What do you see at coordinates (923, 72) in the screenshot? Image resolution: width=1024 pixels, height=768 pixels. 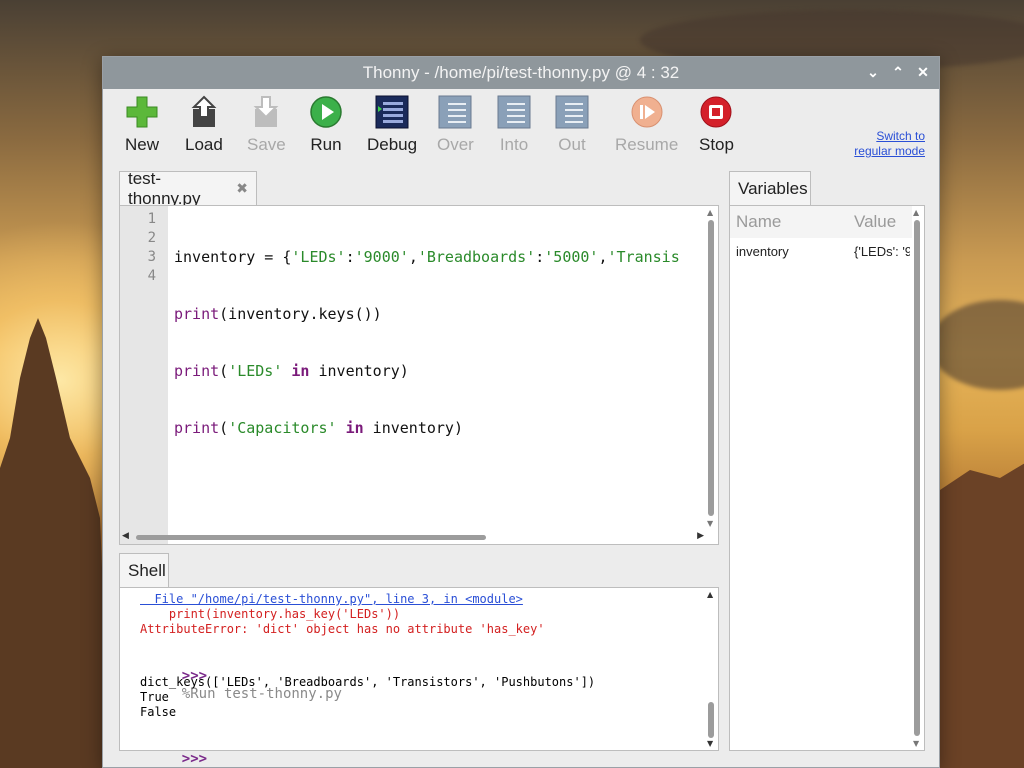 I see `close-button: ✕` at bounding box center [923, 72].